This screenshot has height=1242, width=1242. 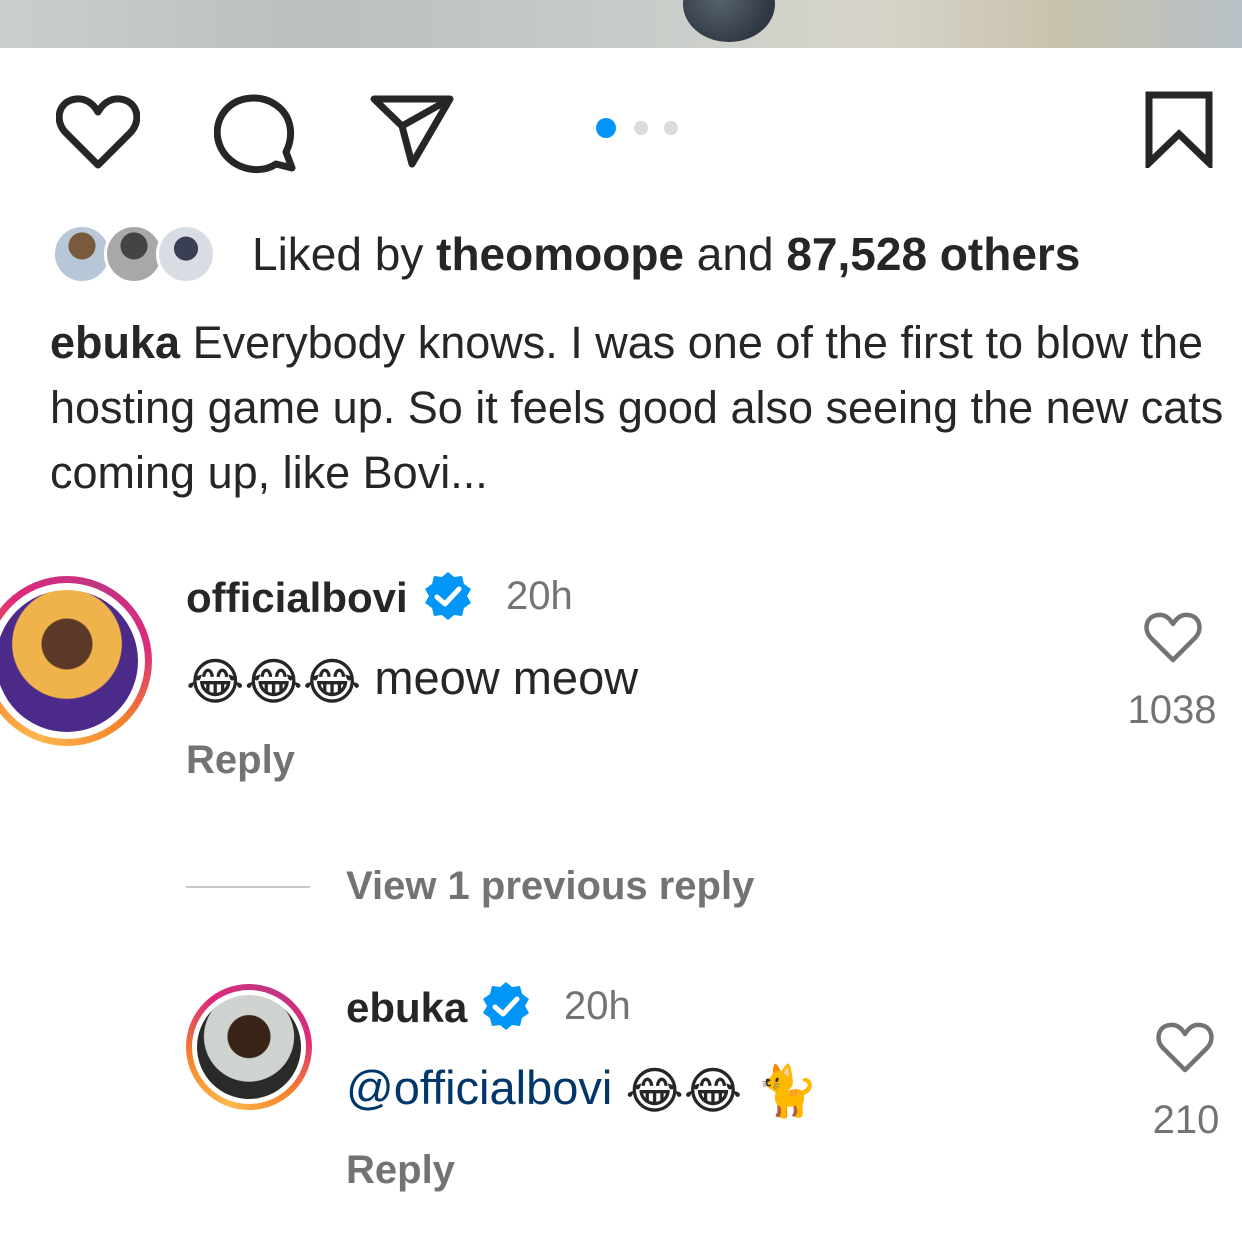 I want to click on liker-avatars, so click(x=139, y=254).